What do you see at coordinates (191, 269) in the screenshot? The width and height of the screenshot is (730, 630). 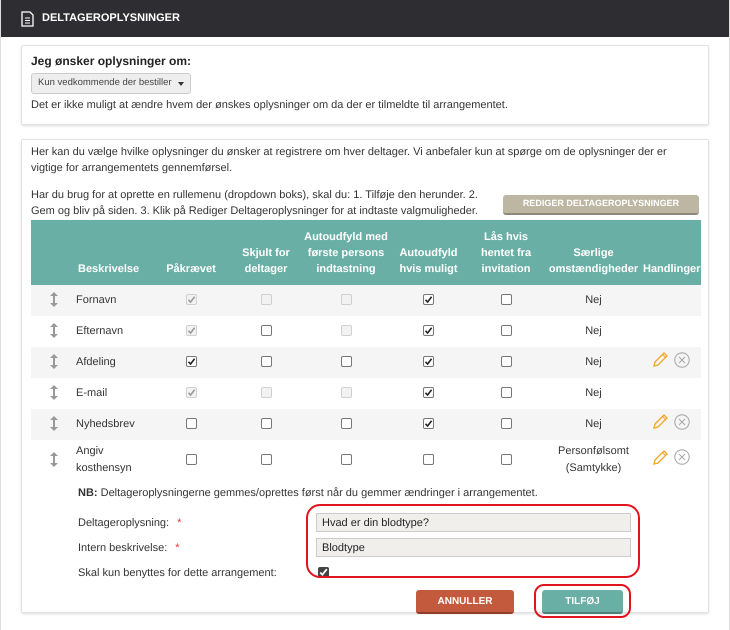 I see `column-header: Påkrævet` at bounding box center [191, 269].